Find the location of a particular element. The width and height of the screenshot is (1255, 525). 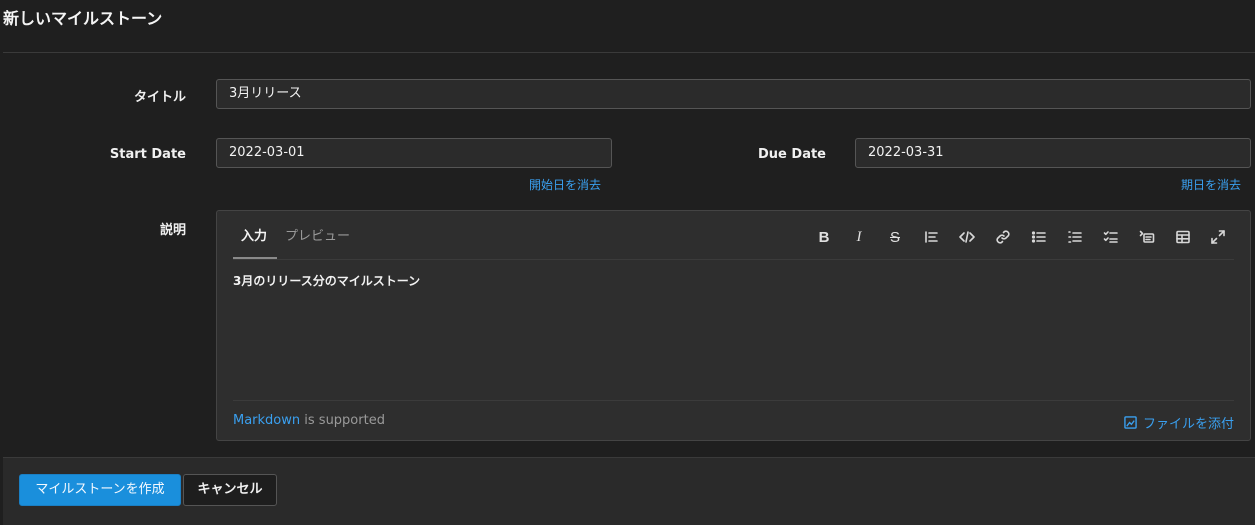

action-bar: マイルストーンを作成 キャンセル is located at coordinates (629, 491).